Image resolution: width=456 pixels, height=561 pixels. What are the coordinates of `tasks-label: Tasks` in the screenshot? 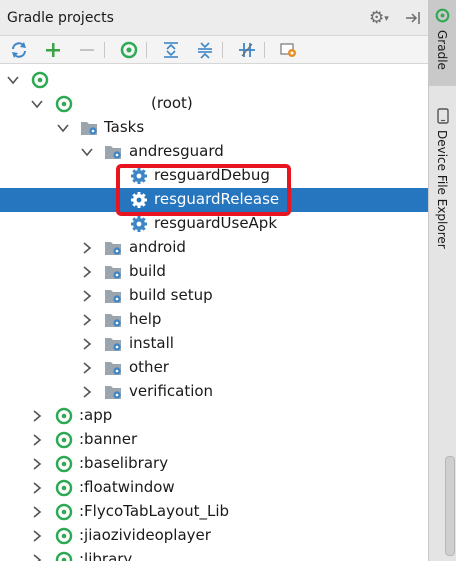 It's located at (124, 127).